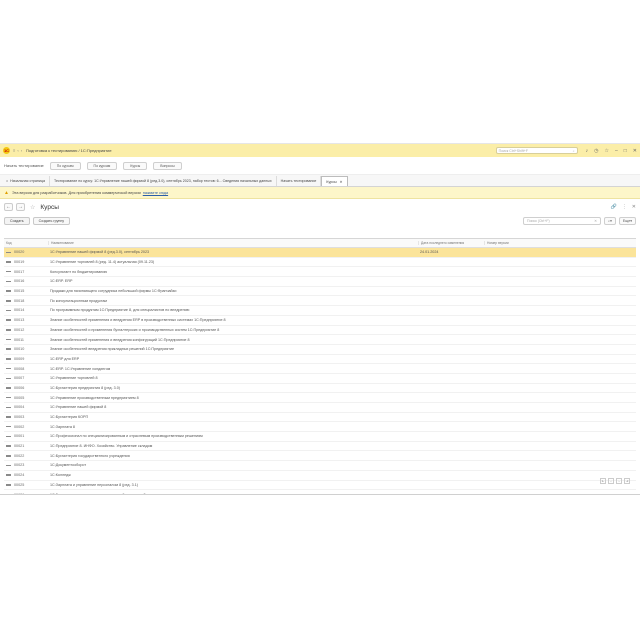 This screenshot has height=640, width=640. What do you see at coordinates (26, 456) in the screenshot?
I see `cell-code: 00022` at bounding box center [26, 456].